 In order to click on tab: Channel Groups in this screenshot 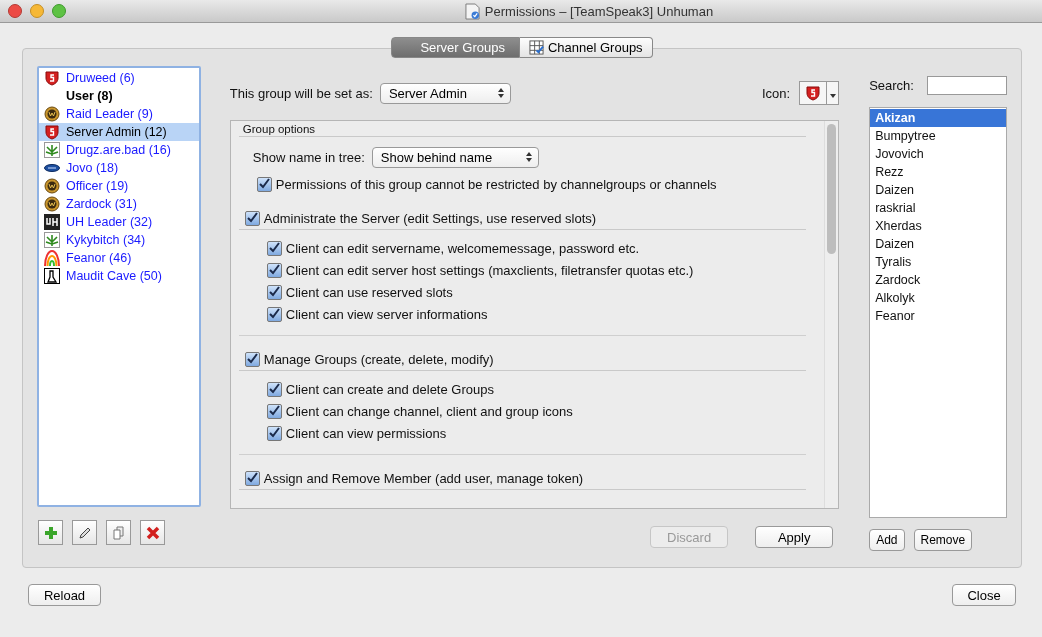, I will do `click(586, 47)`.